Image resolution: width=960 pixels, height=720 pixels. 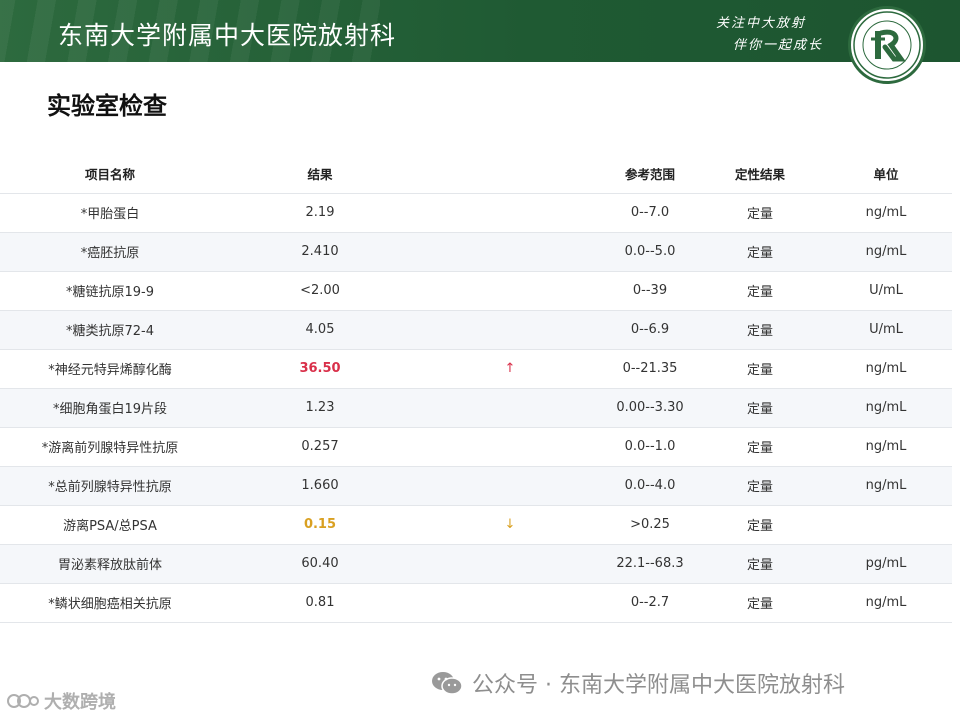 I want to click on hospital-logo-icon, so click(x=887, y=45).